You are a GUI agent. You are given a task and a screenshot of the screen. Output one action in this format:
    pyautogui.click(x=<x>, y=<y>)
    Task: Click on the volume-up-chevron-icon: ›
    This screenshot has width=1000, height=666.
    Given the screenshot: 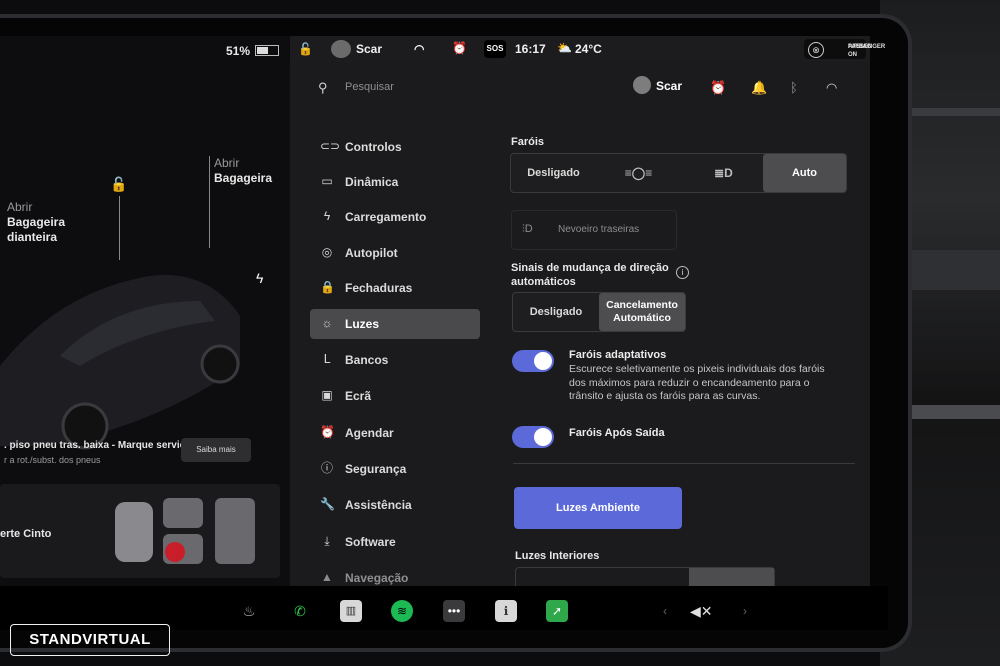 What is the action you would take?
    pyautogui.click(x=745, y=611)
    